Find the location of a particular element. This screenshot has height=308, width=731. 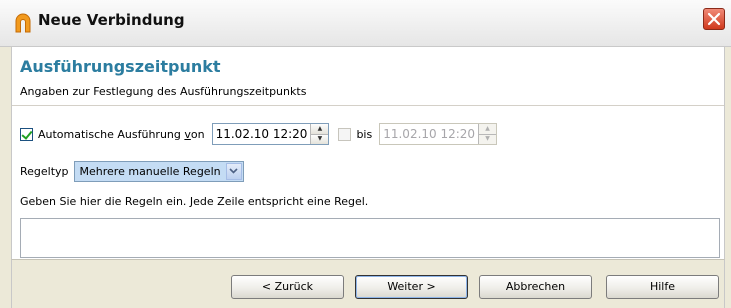

until-label: bis is located at coordinates (364, 134).